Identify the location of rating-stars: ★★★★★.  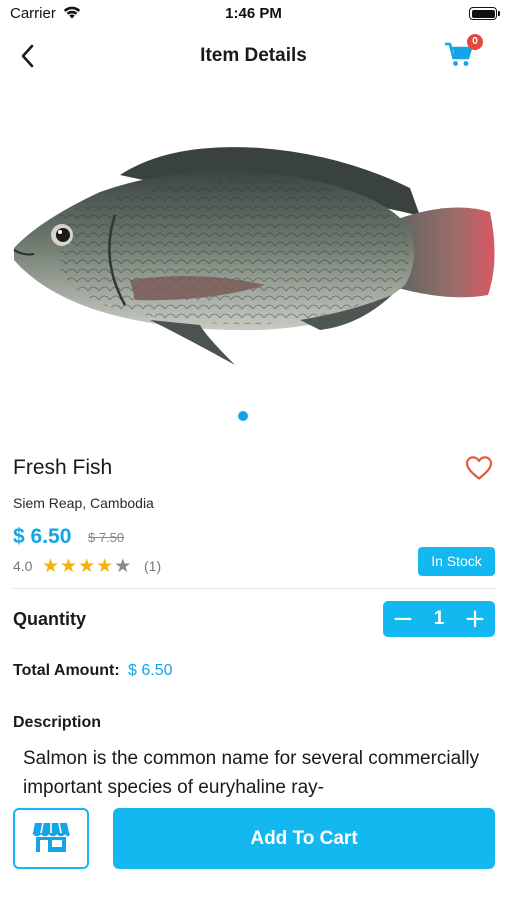
(87, 566).